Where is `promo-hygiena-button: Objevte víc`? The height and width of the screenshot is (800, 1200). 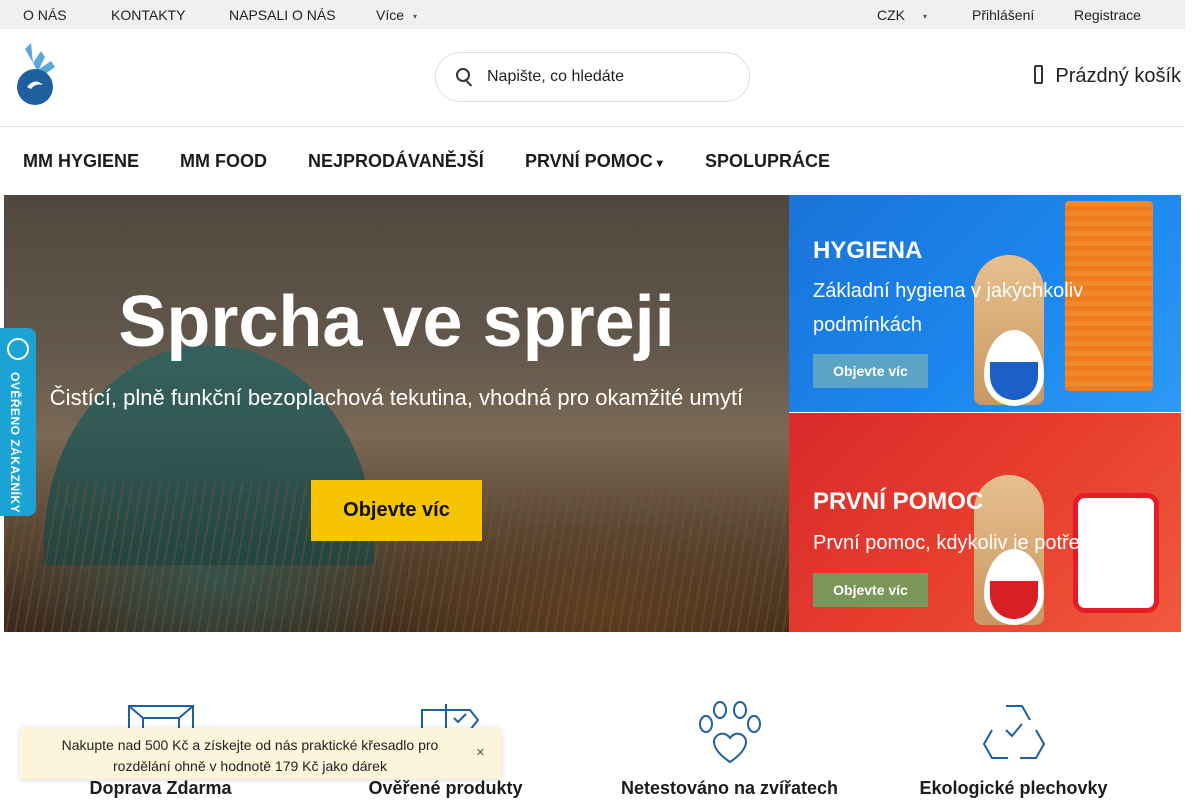 promo-hygiena-button: Objevte víc is located at coordinates (870, 371).